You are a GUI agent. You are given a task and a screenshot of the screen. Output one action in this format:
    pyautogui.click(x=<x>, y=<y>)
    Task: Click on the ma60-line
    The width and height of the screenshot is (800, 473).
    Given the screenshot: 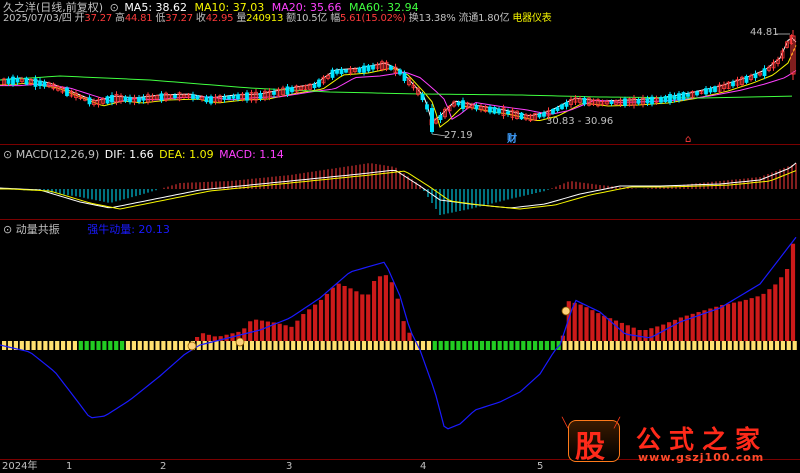 What is the action you would take?
    pyautogui.click(x=396, y=87)
    